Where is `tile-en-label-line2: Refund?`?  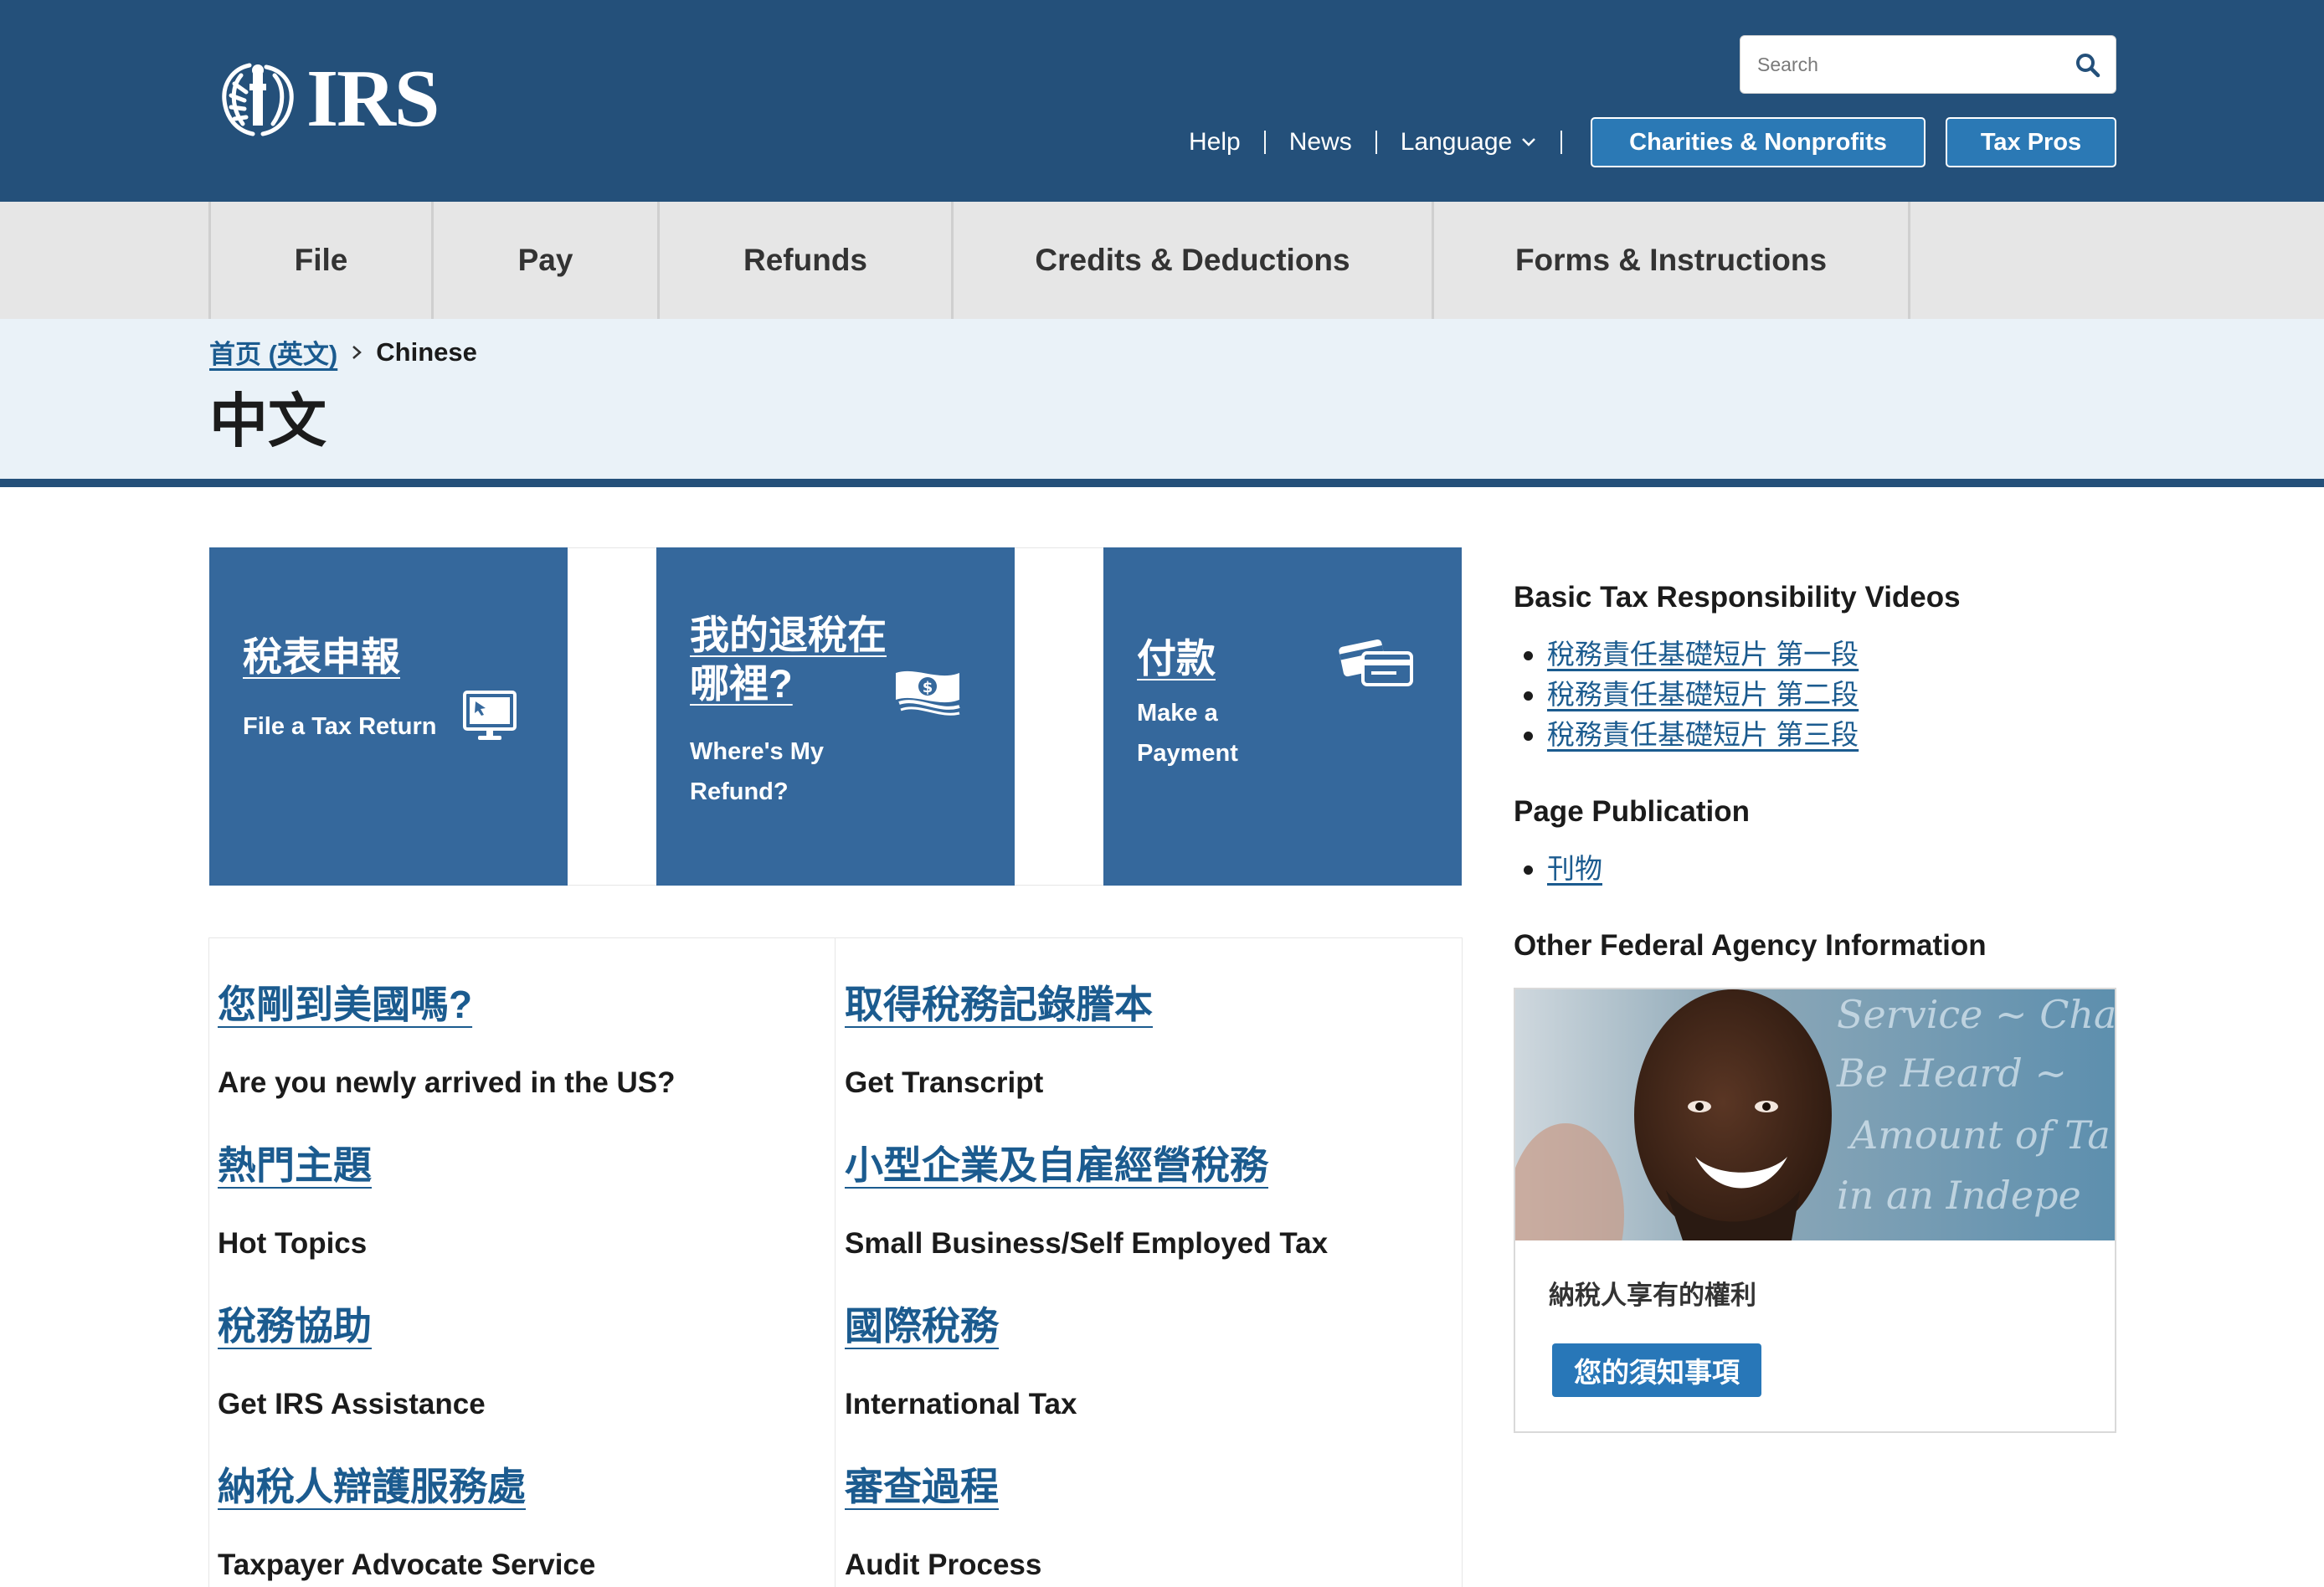
tile-en-label-line2: Refund? is located at coordinates (739, 792).